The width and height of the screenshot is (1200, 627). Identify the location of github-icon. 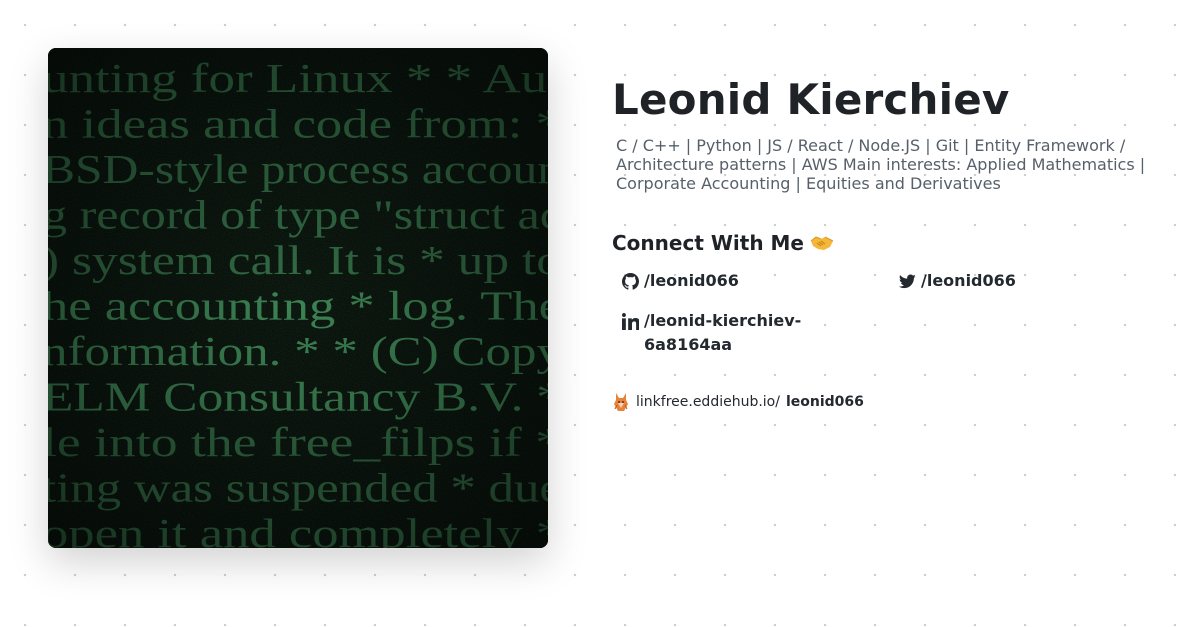
(630, 281).